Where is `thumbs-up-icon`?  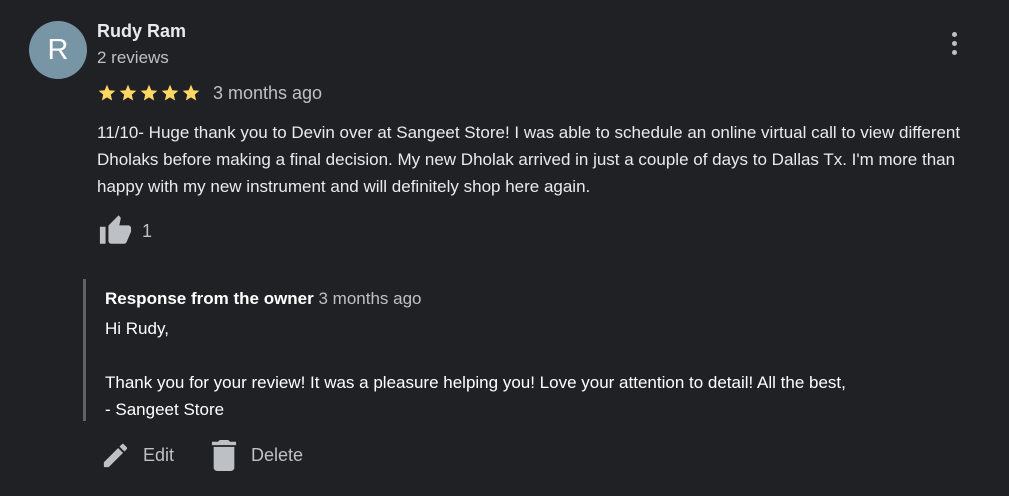 thumbs-up-icon is located at coordinates (115, 229).